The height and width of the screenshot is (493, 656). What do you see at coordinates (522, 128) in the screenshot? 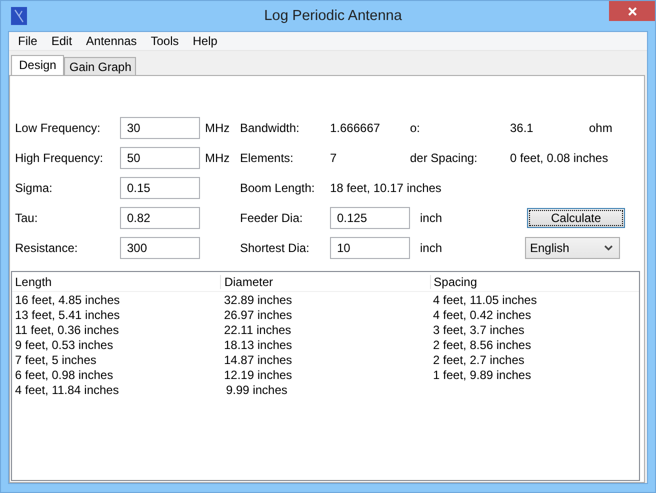
I see `result-value: 36.1` at bounding box center [522, 128].